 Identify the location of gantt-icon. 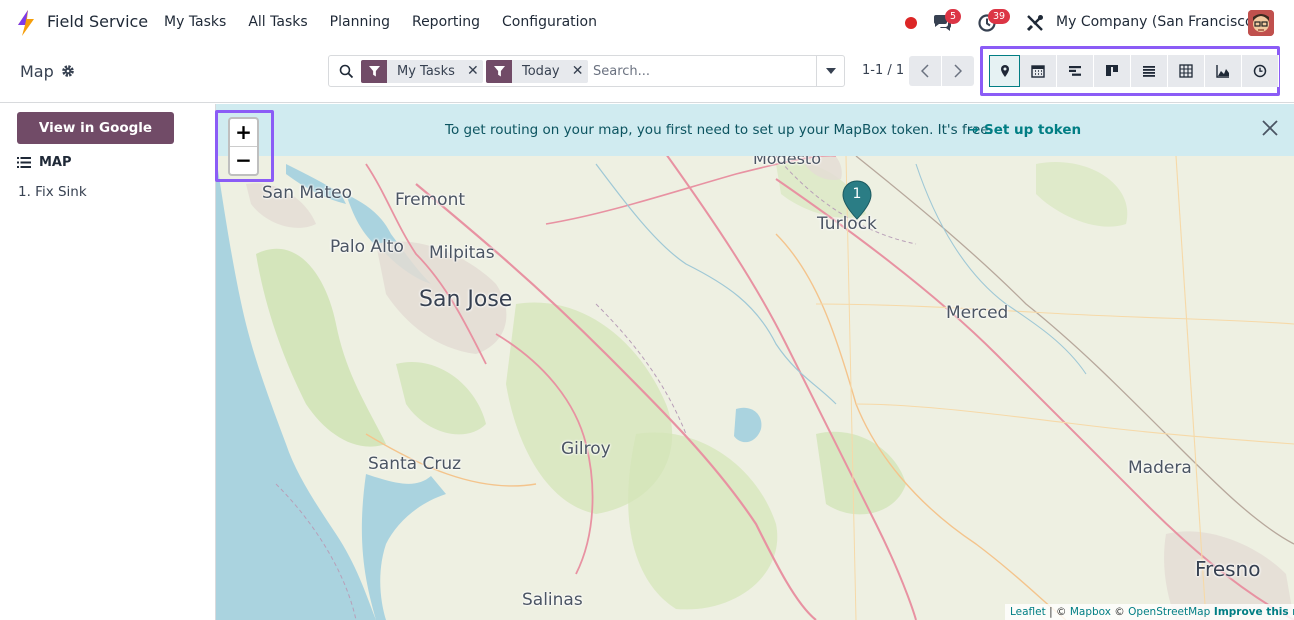
(1075, 71).